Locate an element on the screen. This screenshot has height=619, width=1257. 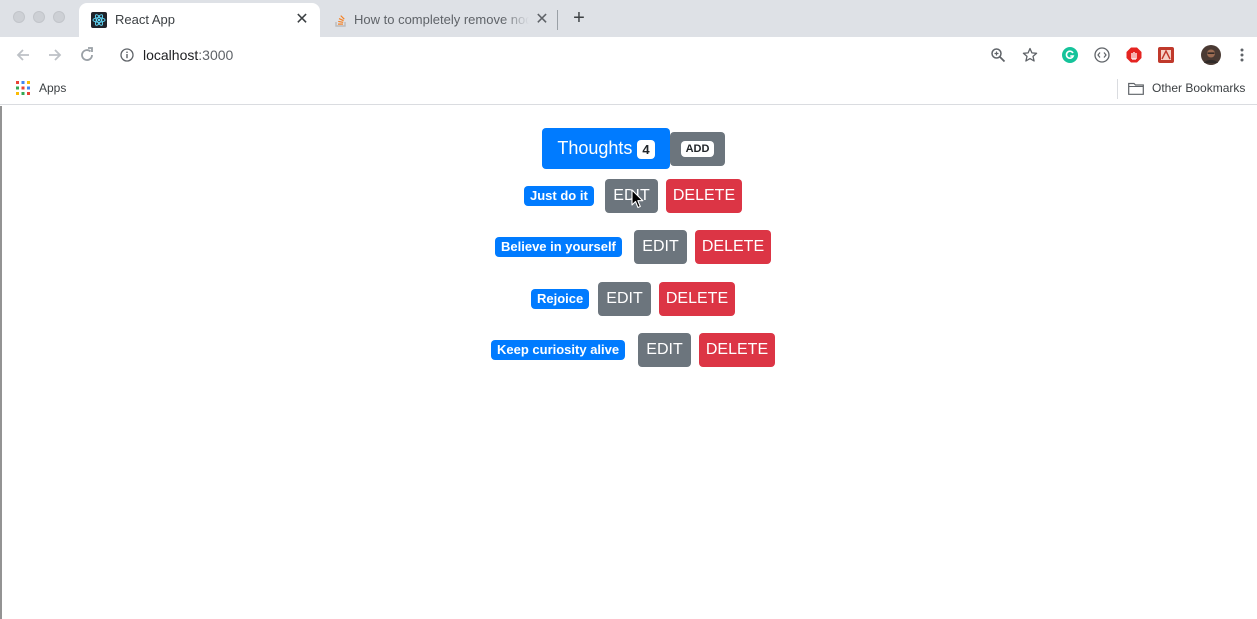
add-button: ADD is located at coordinates (697, 149).